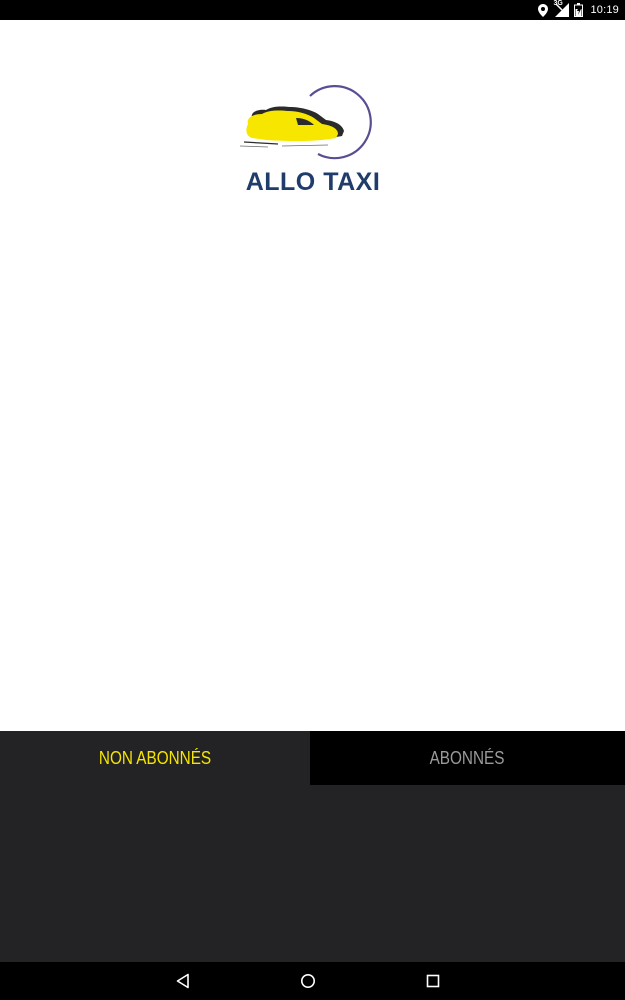 This screenshot has width=625, height=1000. I want to click on network-label: 3G, so click(558, 3).